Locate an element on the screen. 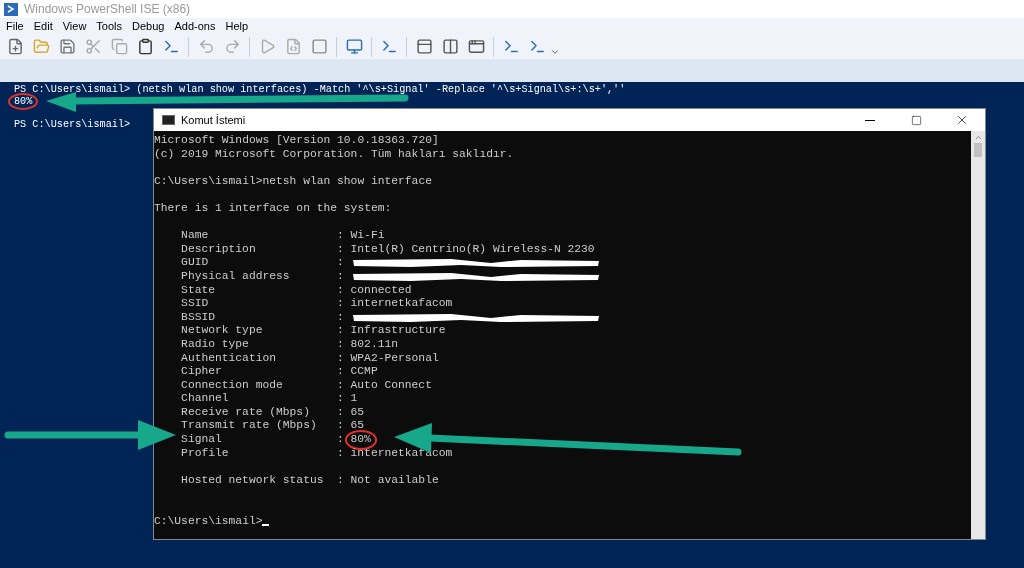  property-label: State is located at coordinates (198, 290).